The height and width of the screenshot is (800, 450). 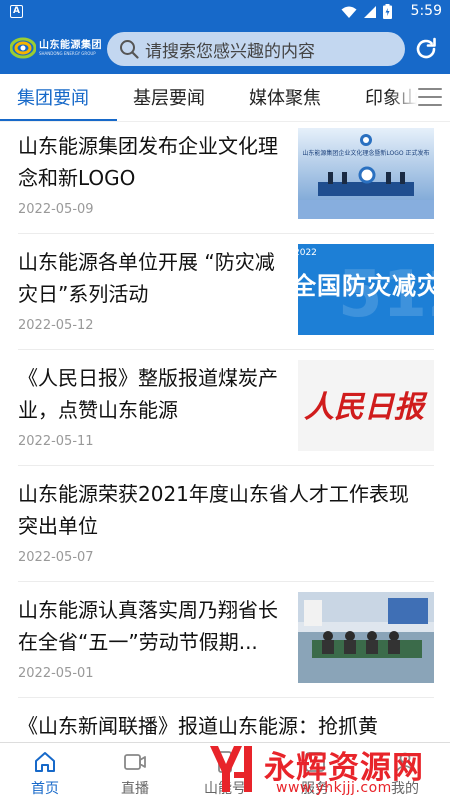 I want to click on search-icon, so click(x=129, y=49).